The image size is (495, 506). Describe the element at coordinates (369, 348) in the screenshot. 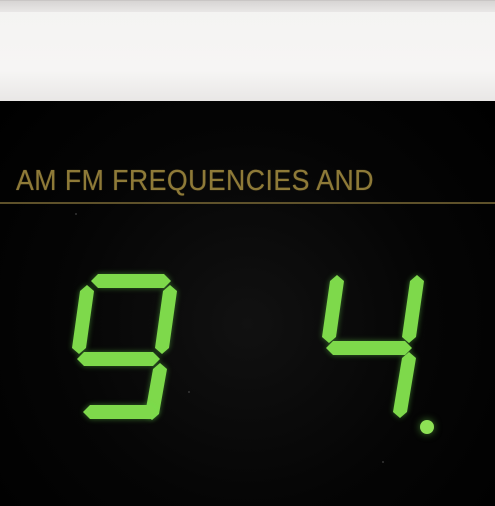

I see `digit-four-middle-segment` at that location.